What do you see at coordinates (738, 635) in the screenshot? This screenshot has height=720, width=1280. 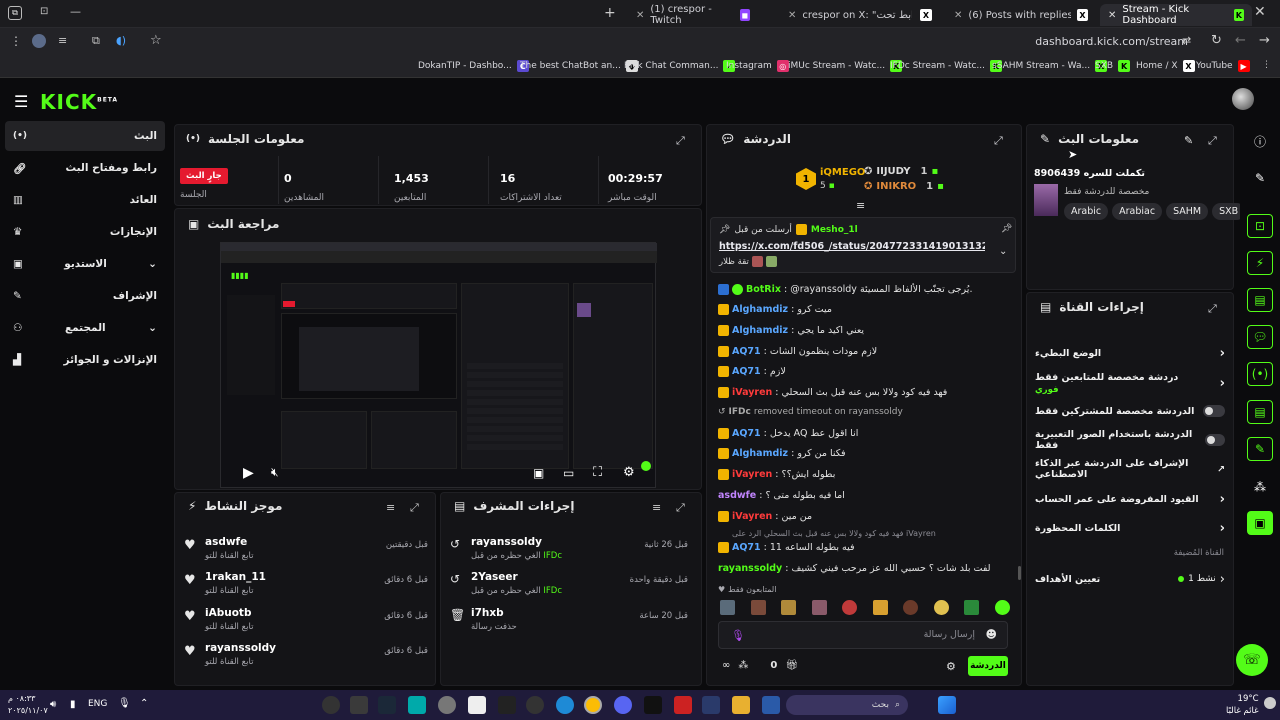 I see `mic-icon: 🎙︎` at bounding box center [738, 635].